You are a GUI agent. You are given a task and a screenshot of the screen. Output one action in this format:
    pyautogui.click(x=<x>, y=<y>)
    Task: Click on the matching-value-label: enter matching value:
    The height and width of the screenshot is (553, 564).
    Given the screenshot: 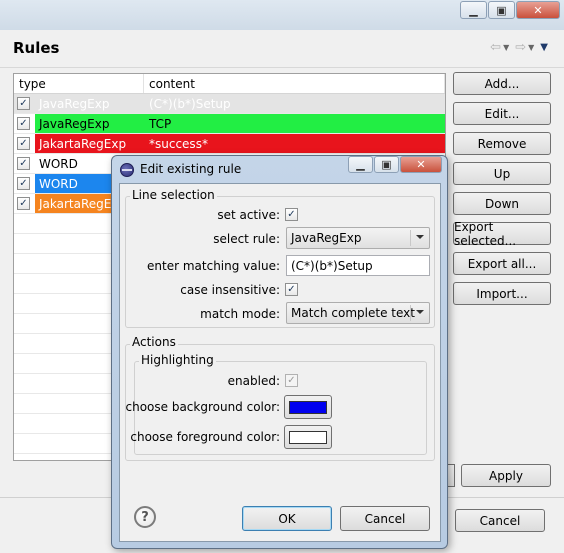 What is the action you would take?
    pyautogui.click(x=213, y=266)
    